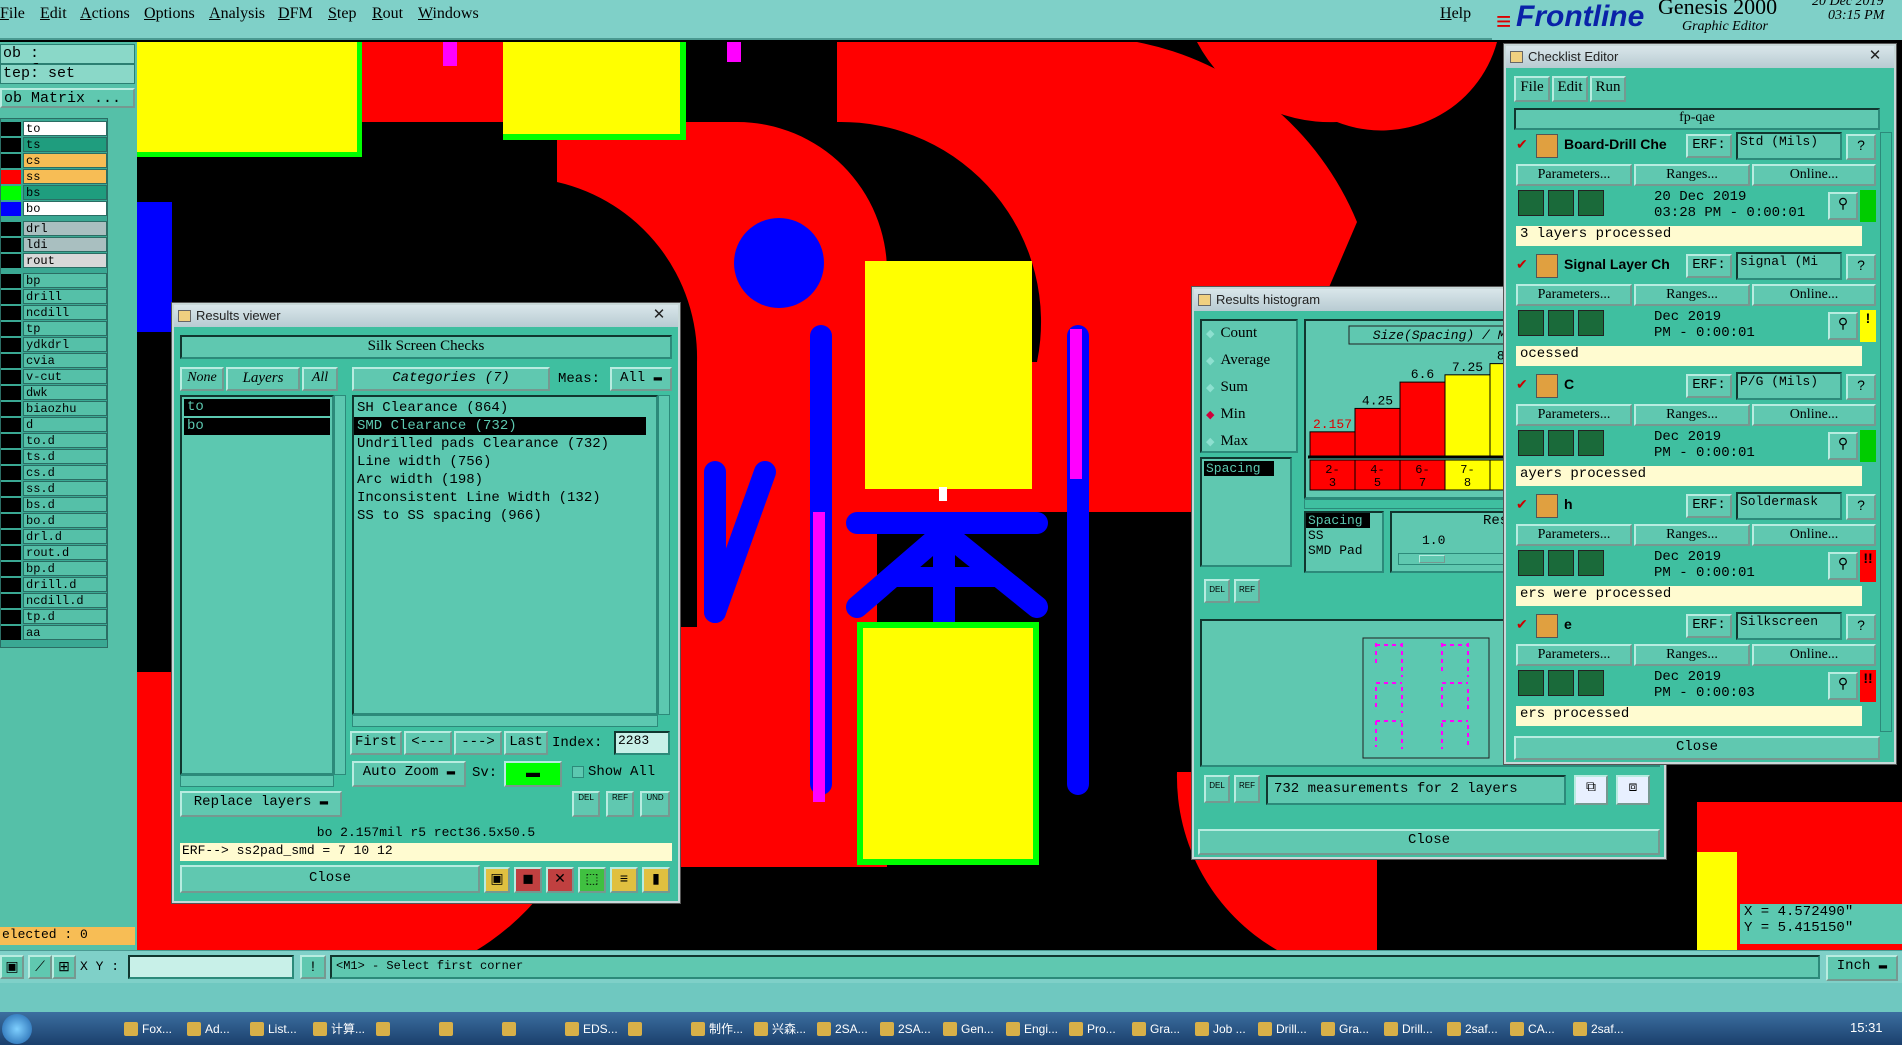 The height and width of the screenshot is (1045, 1902). What do you see at coordinates (586, 804) in the screenshot?
I see `del-button: DEL` at bounding box center [586, 804].